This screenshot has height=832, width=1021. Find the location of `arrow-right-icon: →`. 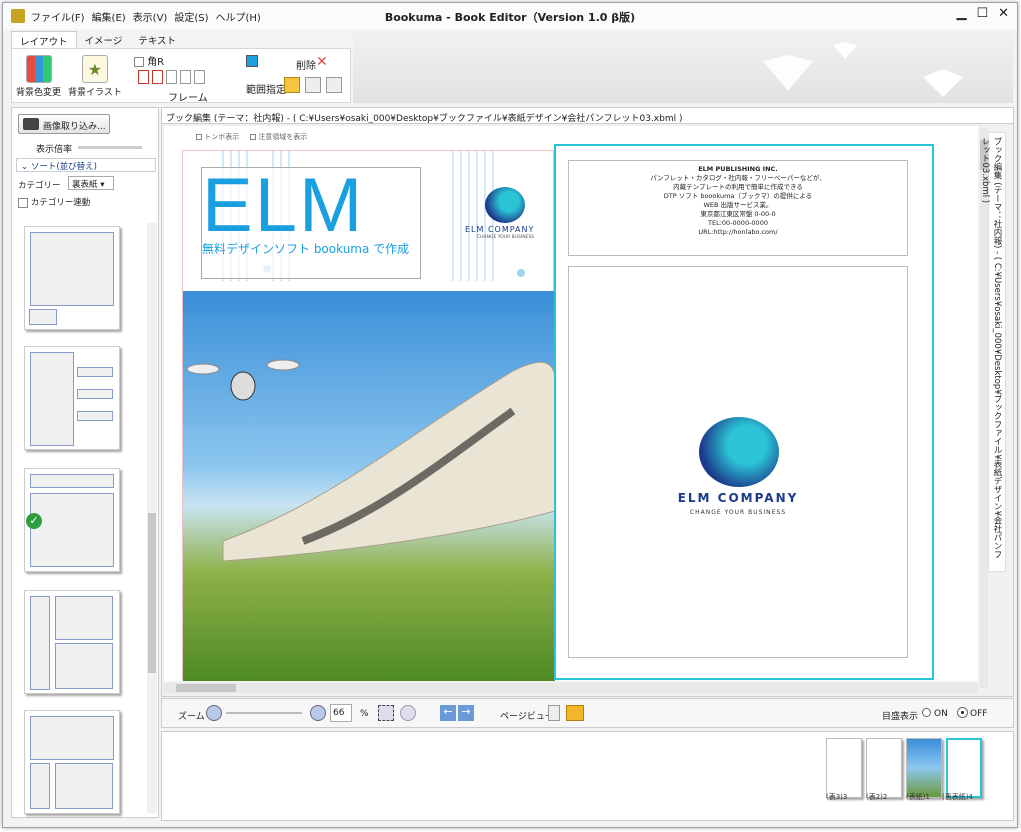

arrow-right-icon: → is located at coordinates (466, 713).